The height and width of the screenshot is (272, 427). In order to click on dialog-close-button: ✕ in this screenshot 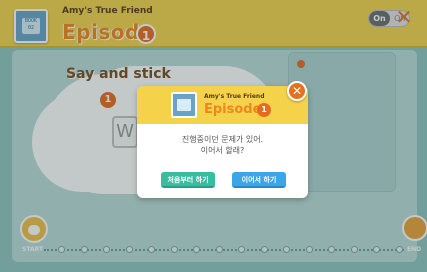, I will do `click(297, 91)`.